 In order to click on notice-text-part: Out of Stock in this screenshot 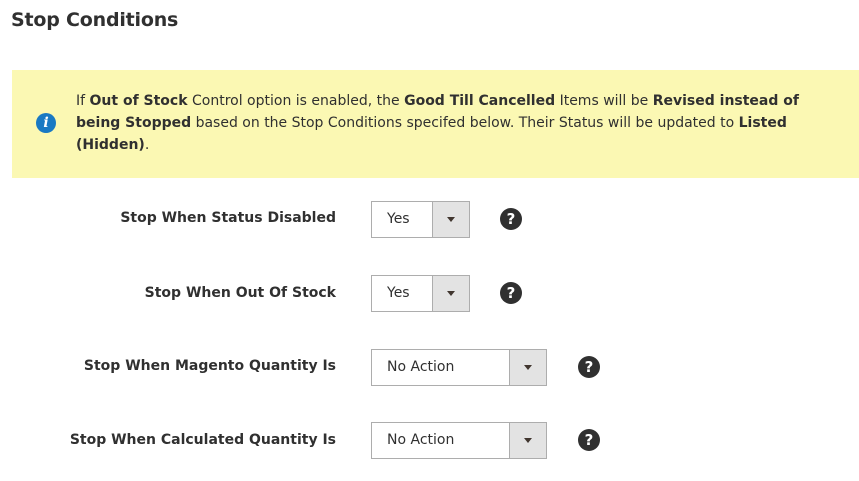, I will do `click(138, 101)`.